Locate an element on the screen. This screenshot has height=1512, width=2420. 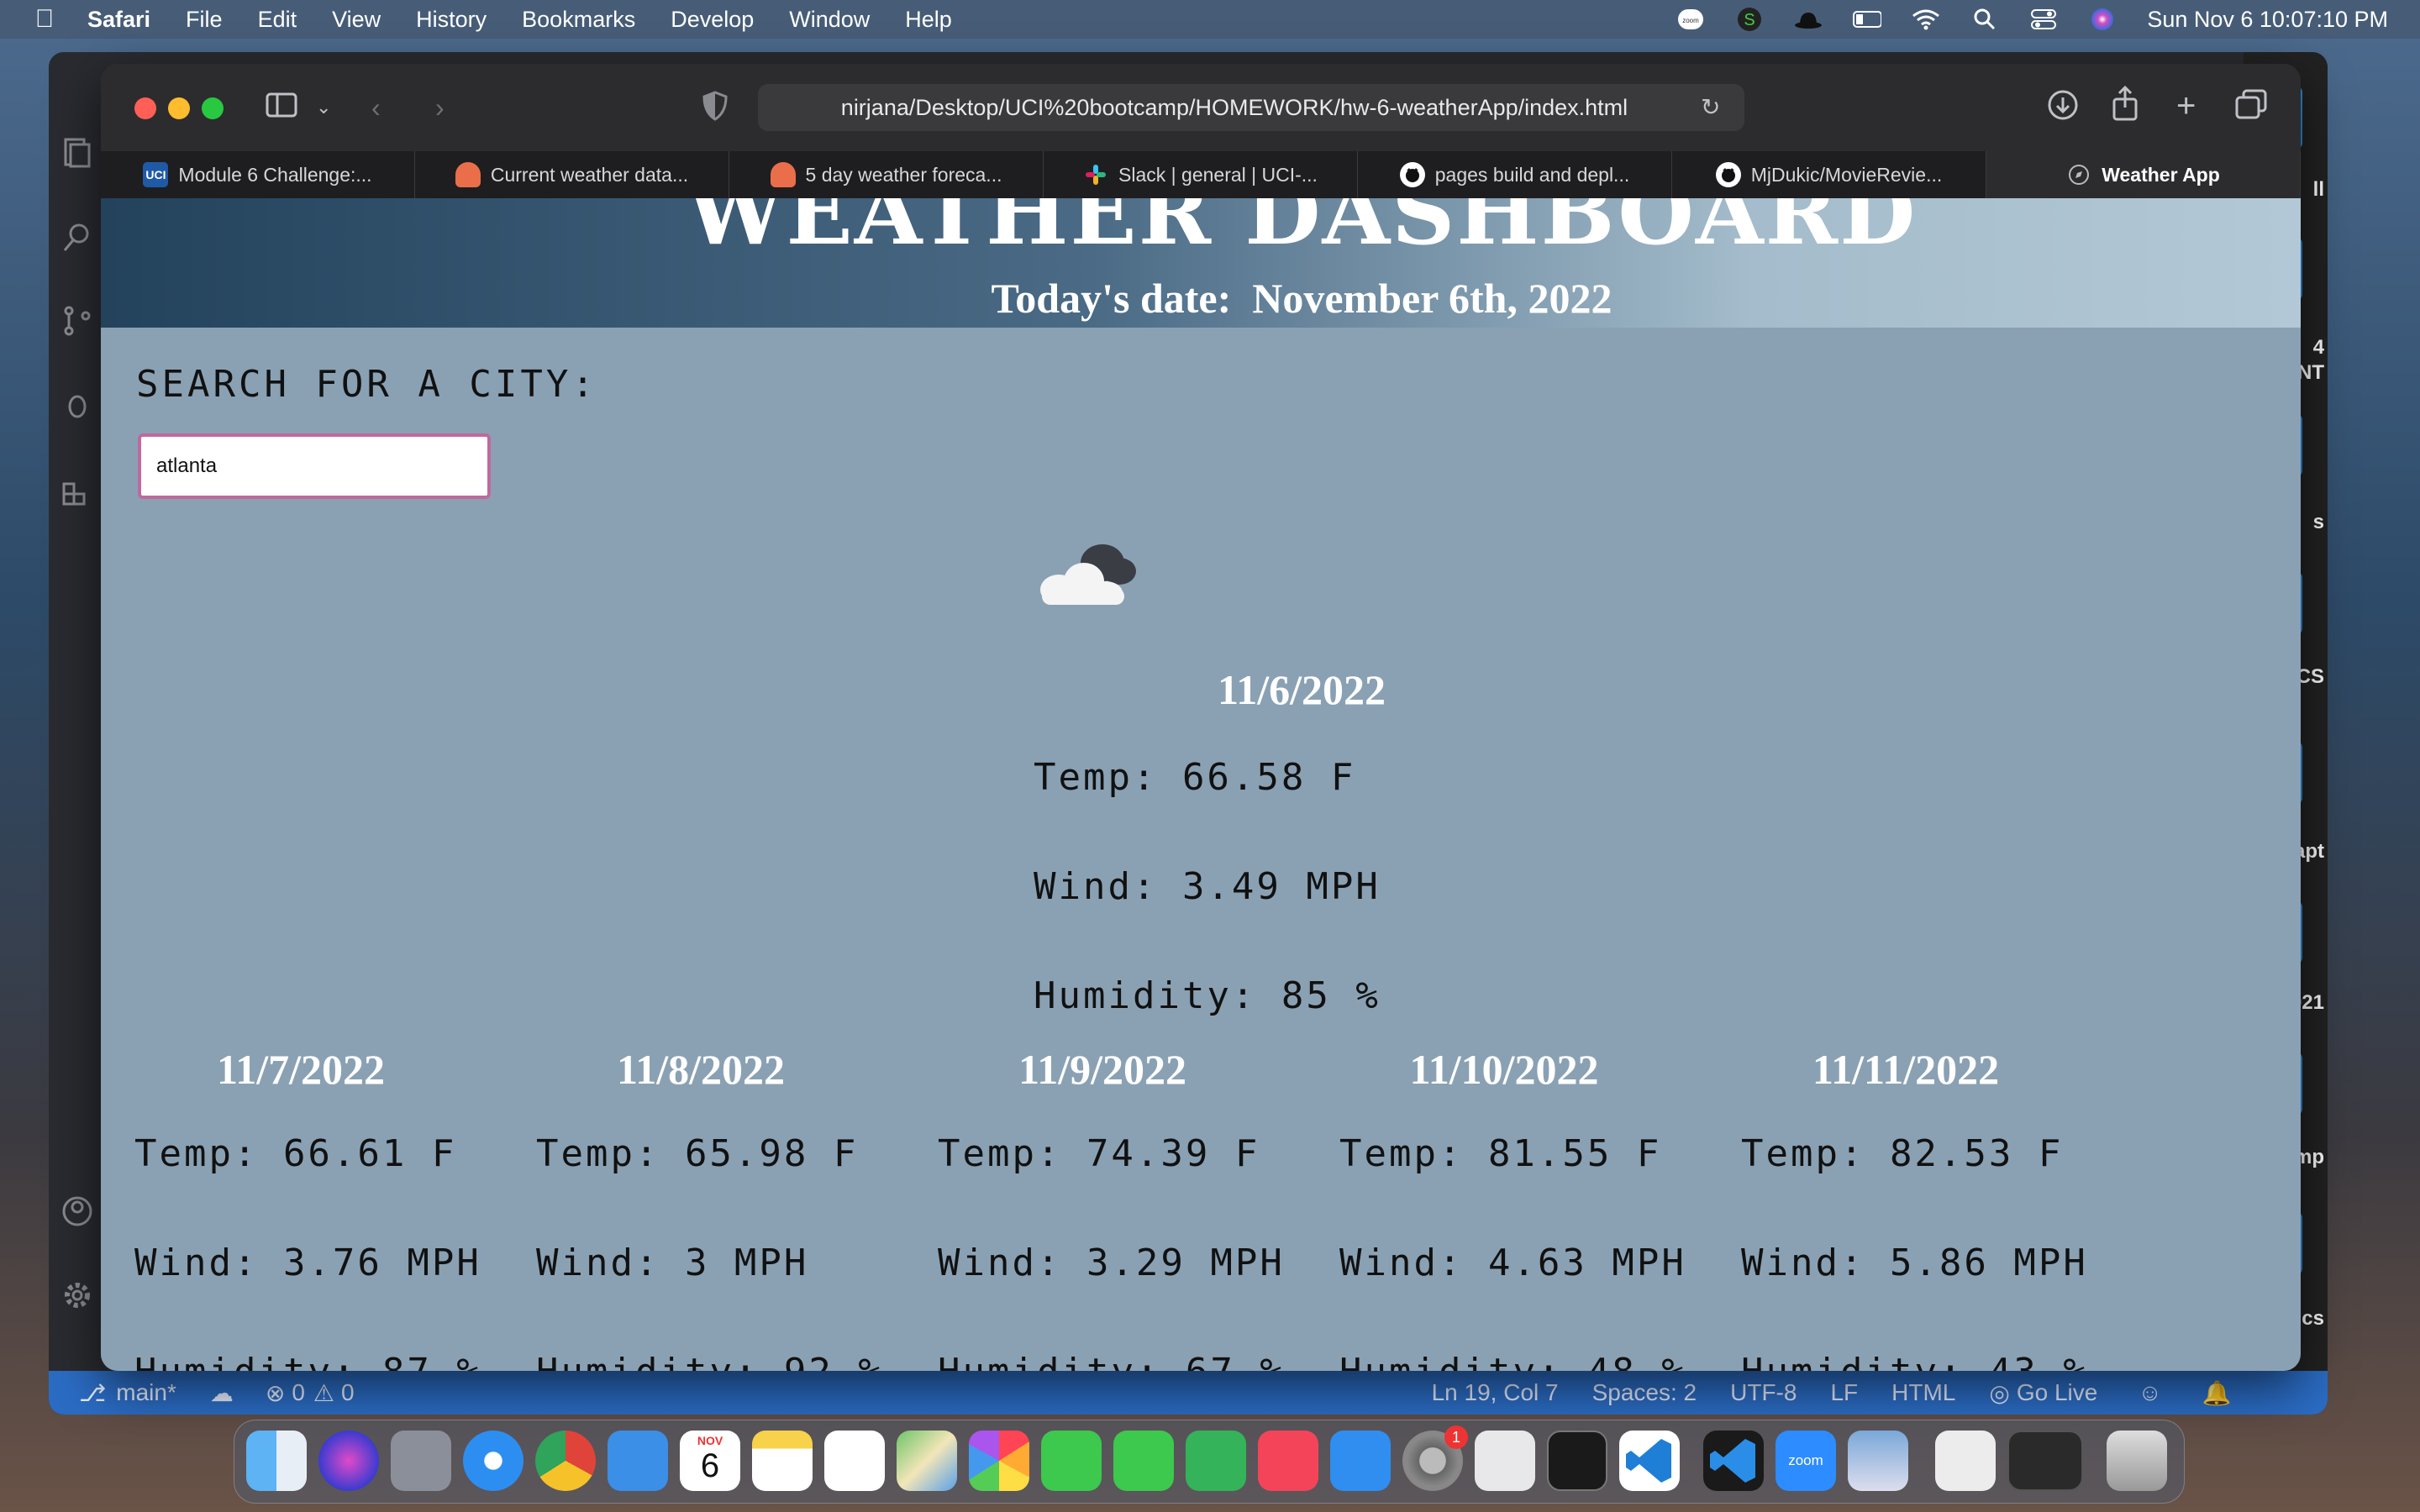
wifi-icon is located at coordinates (1926, 19).